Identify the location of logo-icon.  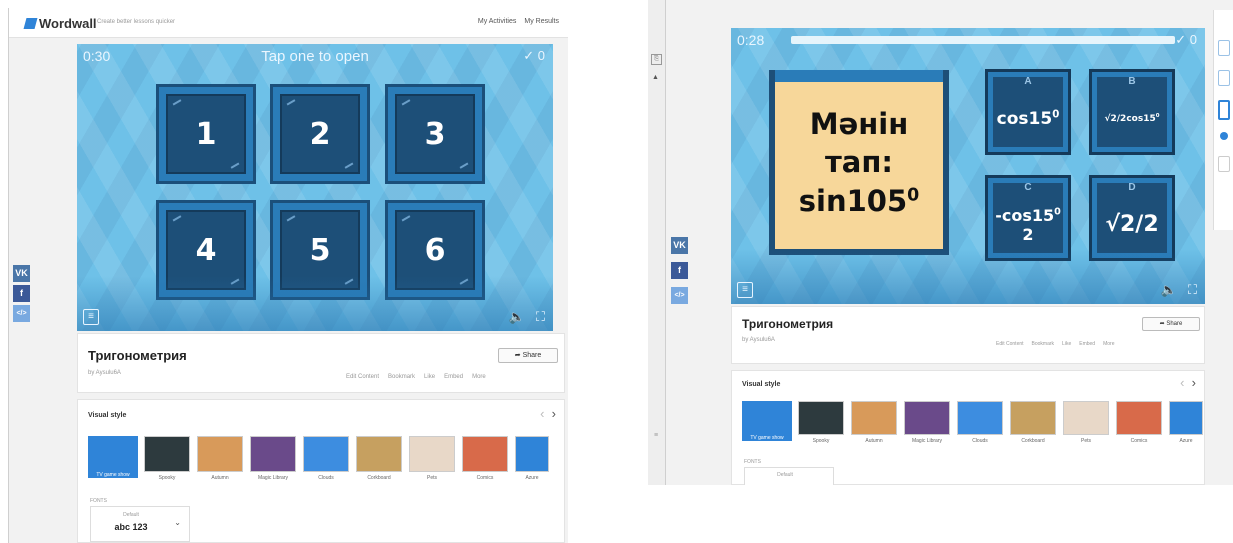
(30, 23).